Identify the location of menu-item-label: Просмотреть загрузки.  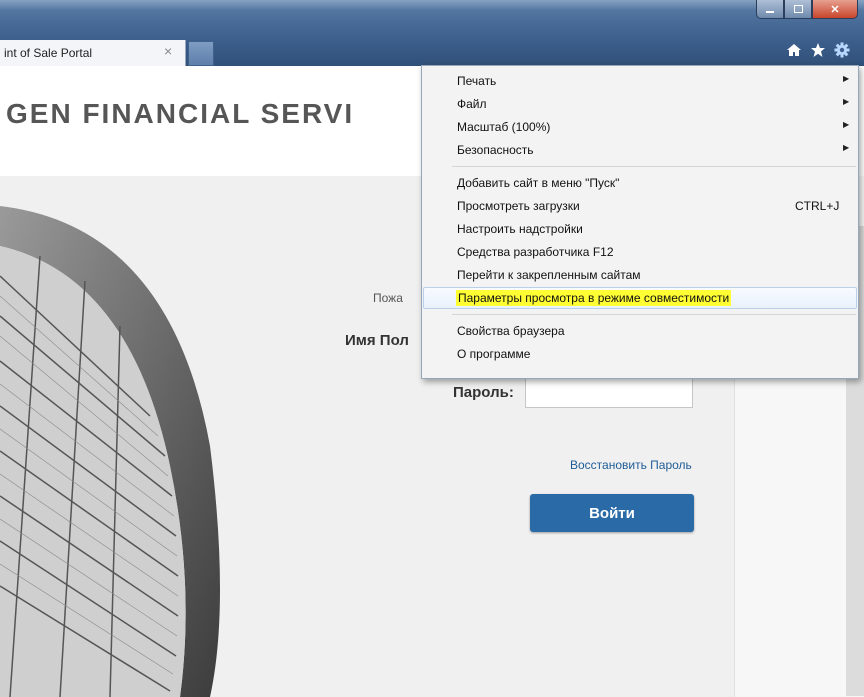
(518, 206).